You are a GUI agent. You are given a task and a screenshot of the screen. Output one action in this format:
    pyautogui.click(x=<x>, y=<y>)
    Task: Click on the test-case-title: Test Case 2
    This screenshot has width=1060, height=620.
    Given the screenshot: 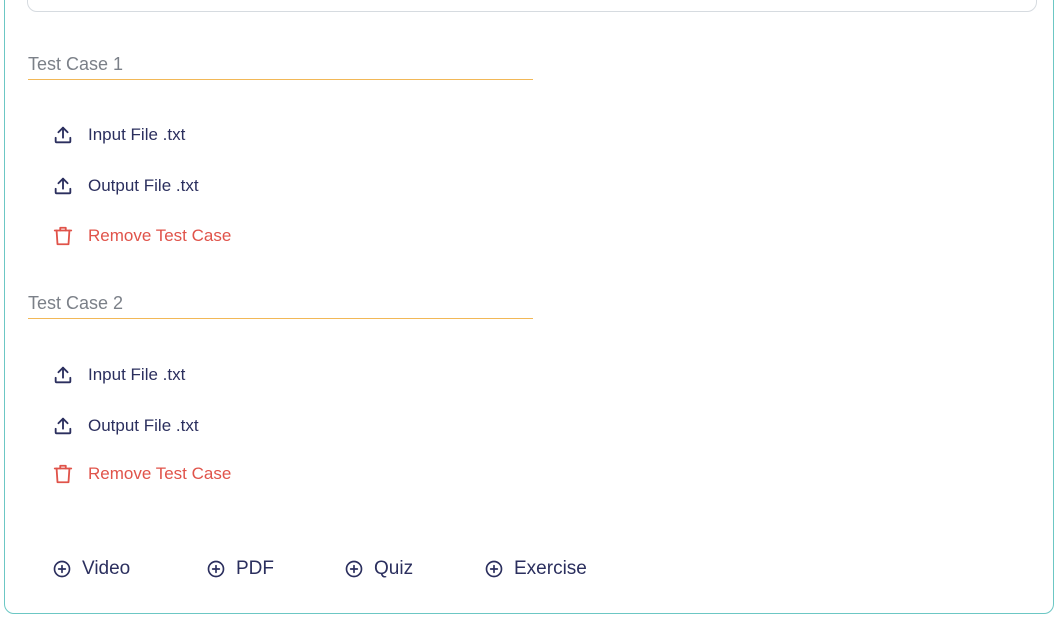 What is the action you would take?
    pyautogui.click(x=280, y=306)
    